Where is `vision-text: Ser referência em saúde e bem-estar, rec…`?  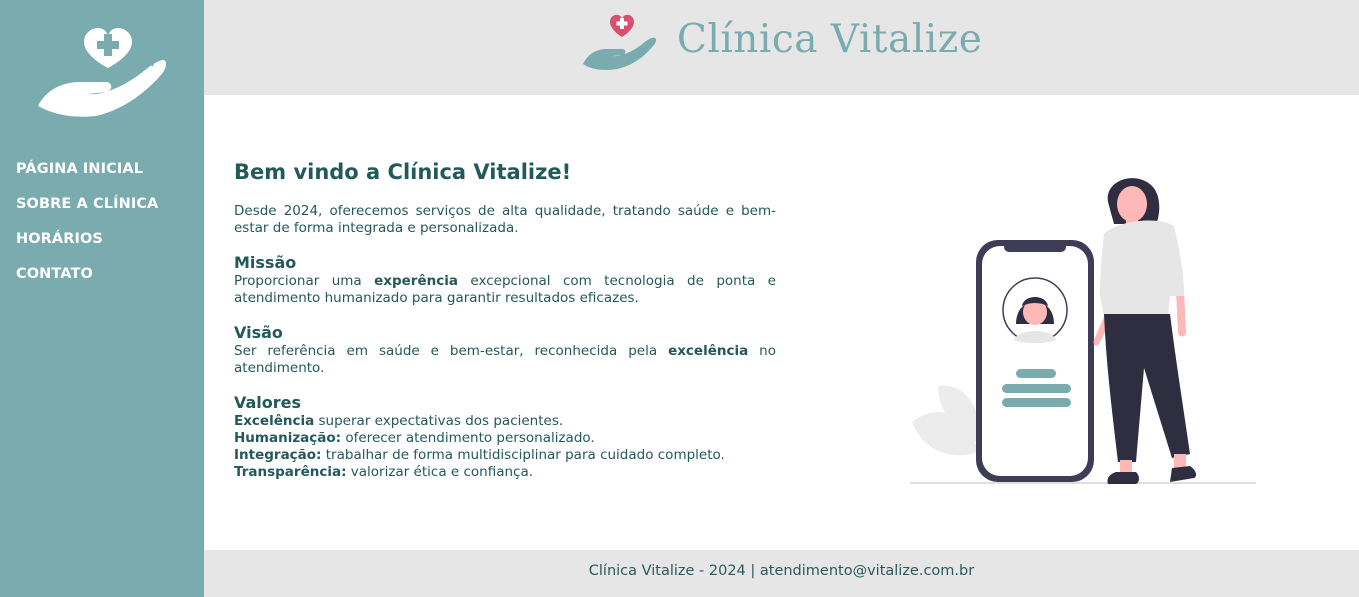
vision-text: Ser referência em saúde e bem-estar, rec… is located at coordinates (505, 360).